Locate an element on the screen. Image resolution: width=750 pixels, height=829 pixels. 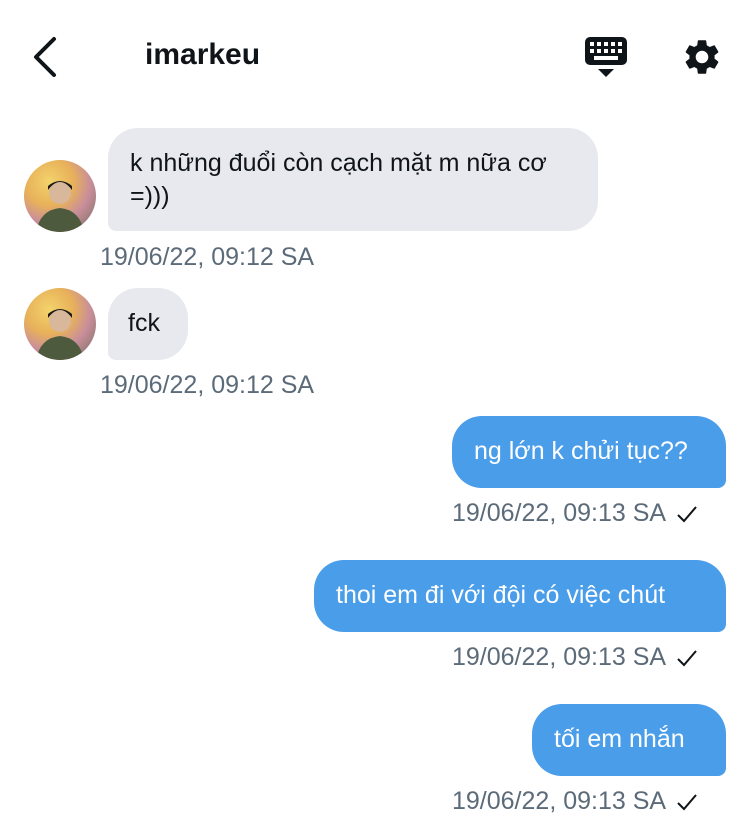
settings-button is located at coordinates (702, 57).